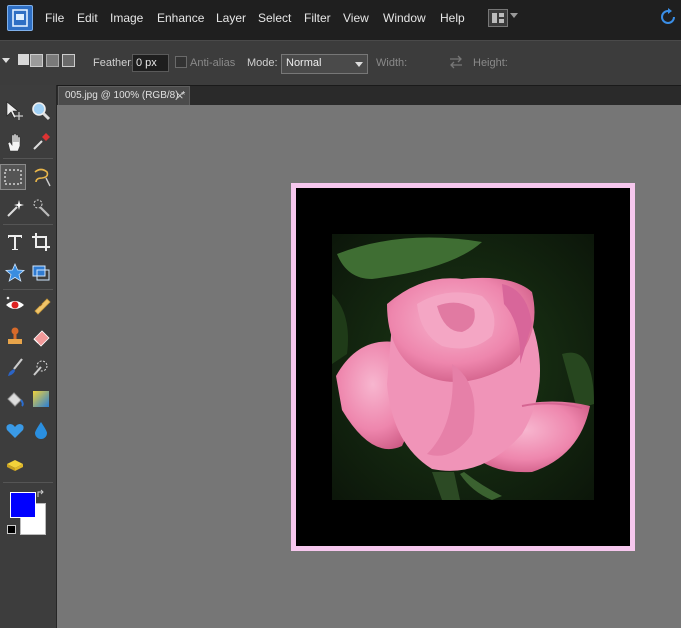 This screenshot has height=628, width=681. Describe the element at coordinates (23, 59) in the screenshot. I see `new-selection-icon` at that location.